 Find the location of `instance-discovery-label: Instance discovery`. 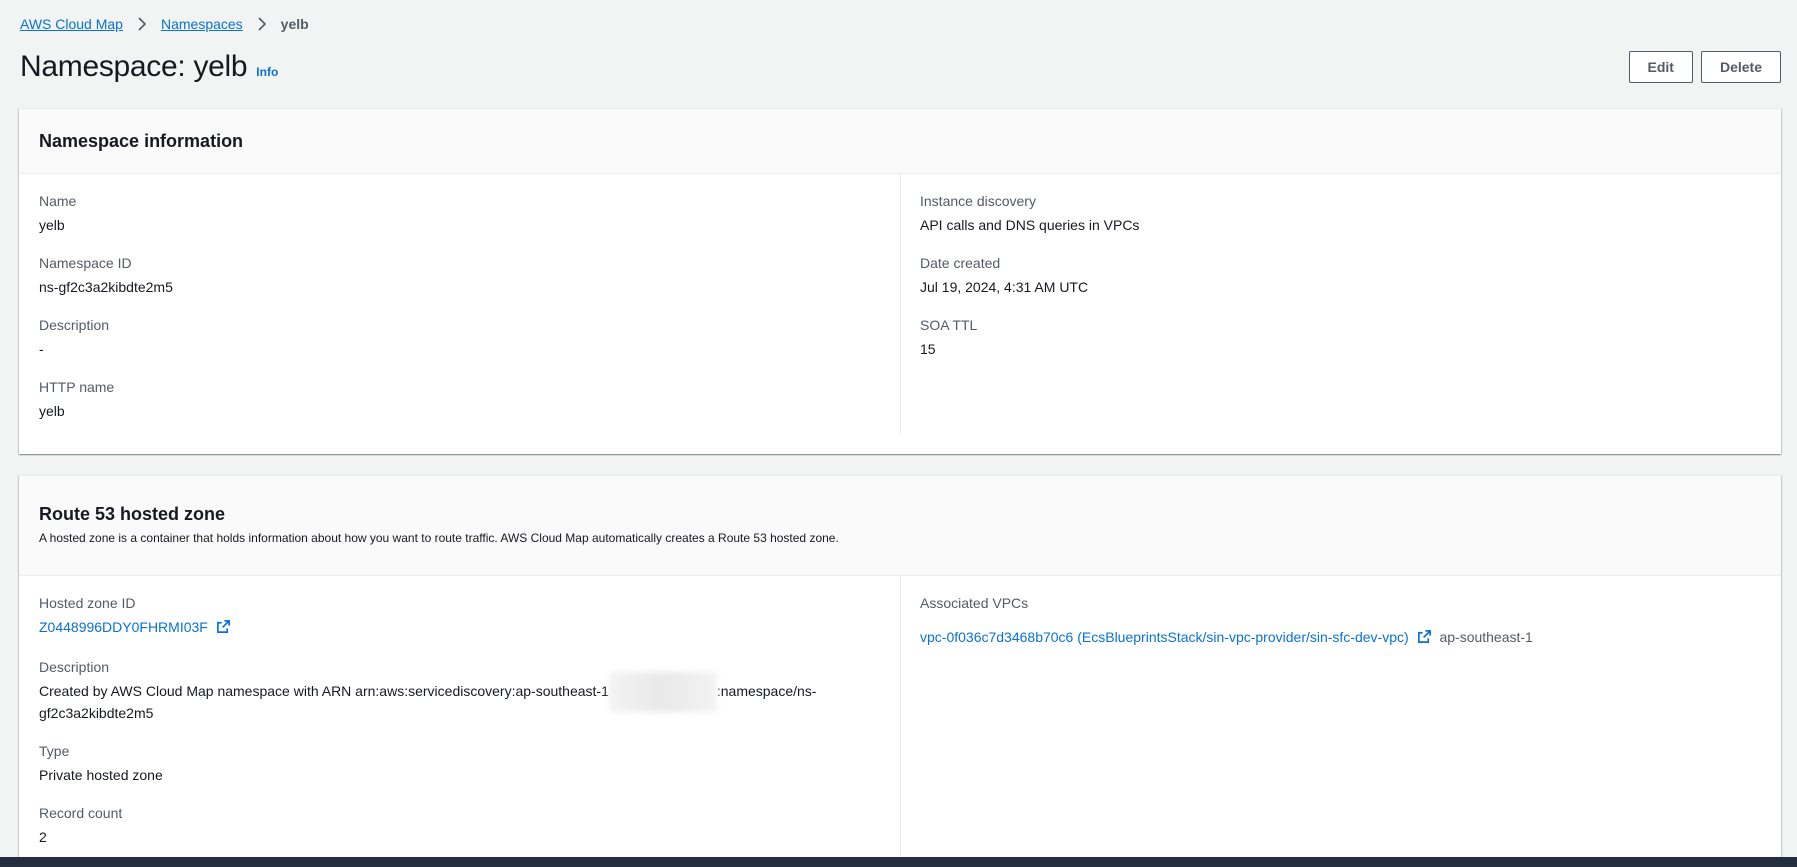

instance-discovery-label: Instance discovery is located at coordinates (978, 201).